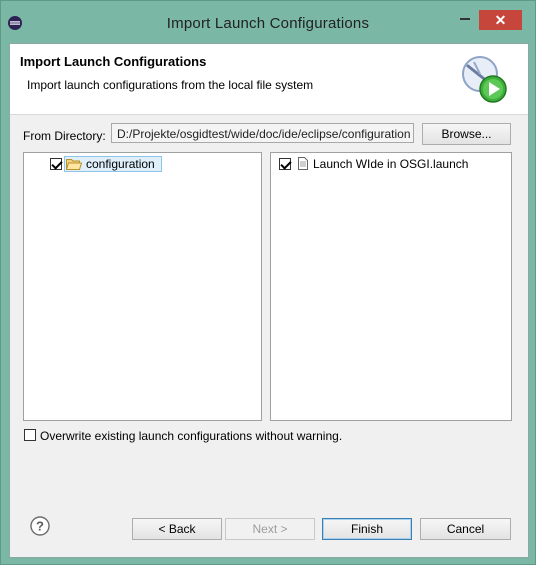  What do you see at coordinates (465, 529) in the screenshot?
I see `cancel-button: Cancel` at bounding box center [465, 529].